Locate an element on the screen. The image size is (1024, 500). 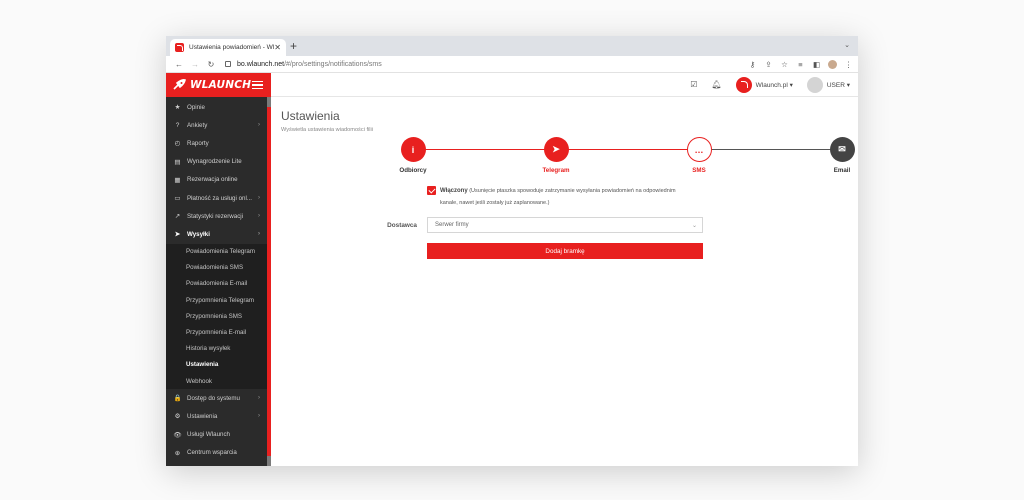
enabled-checkbox is located at coordinates (431, 190).